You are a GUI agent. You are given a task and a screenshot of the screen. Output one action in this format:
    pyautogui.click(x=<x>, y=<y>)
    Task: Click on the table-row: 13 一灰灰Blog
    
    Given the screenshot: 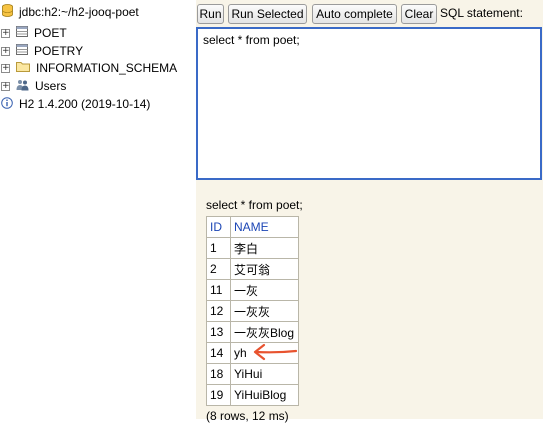 What is the action you would take?
    pyautogui.click(x=252, y=332)
    